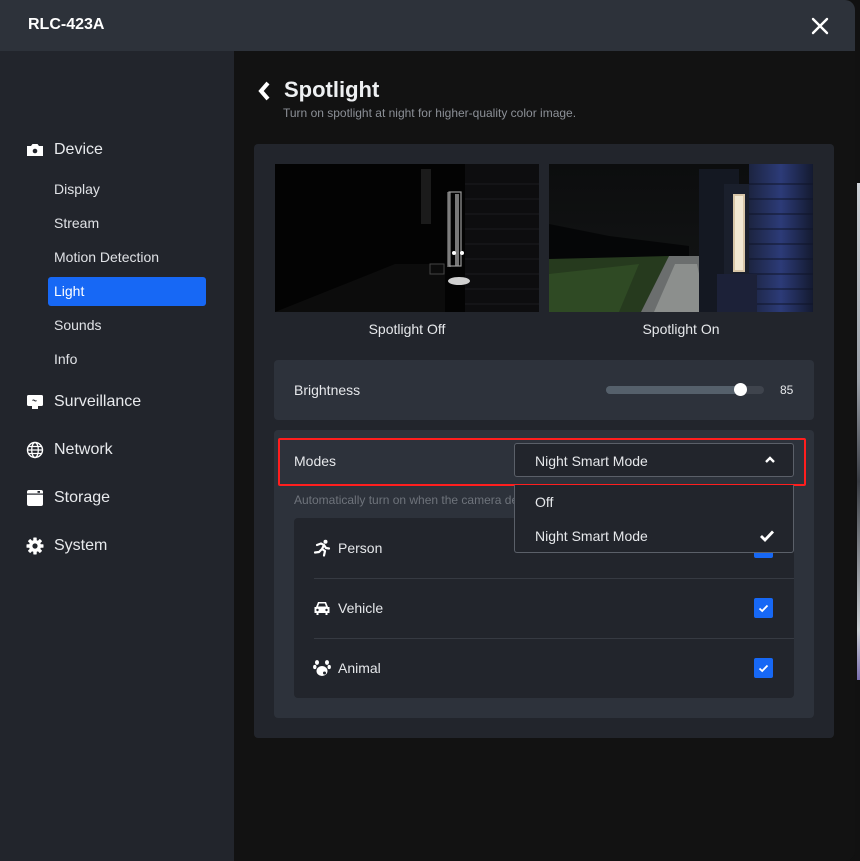  I want to click on chevron-up-icon, so click(770, 459).